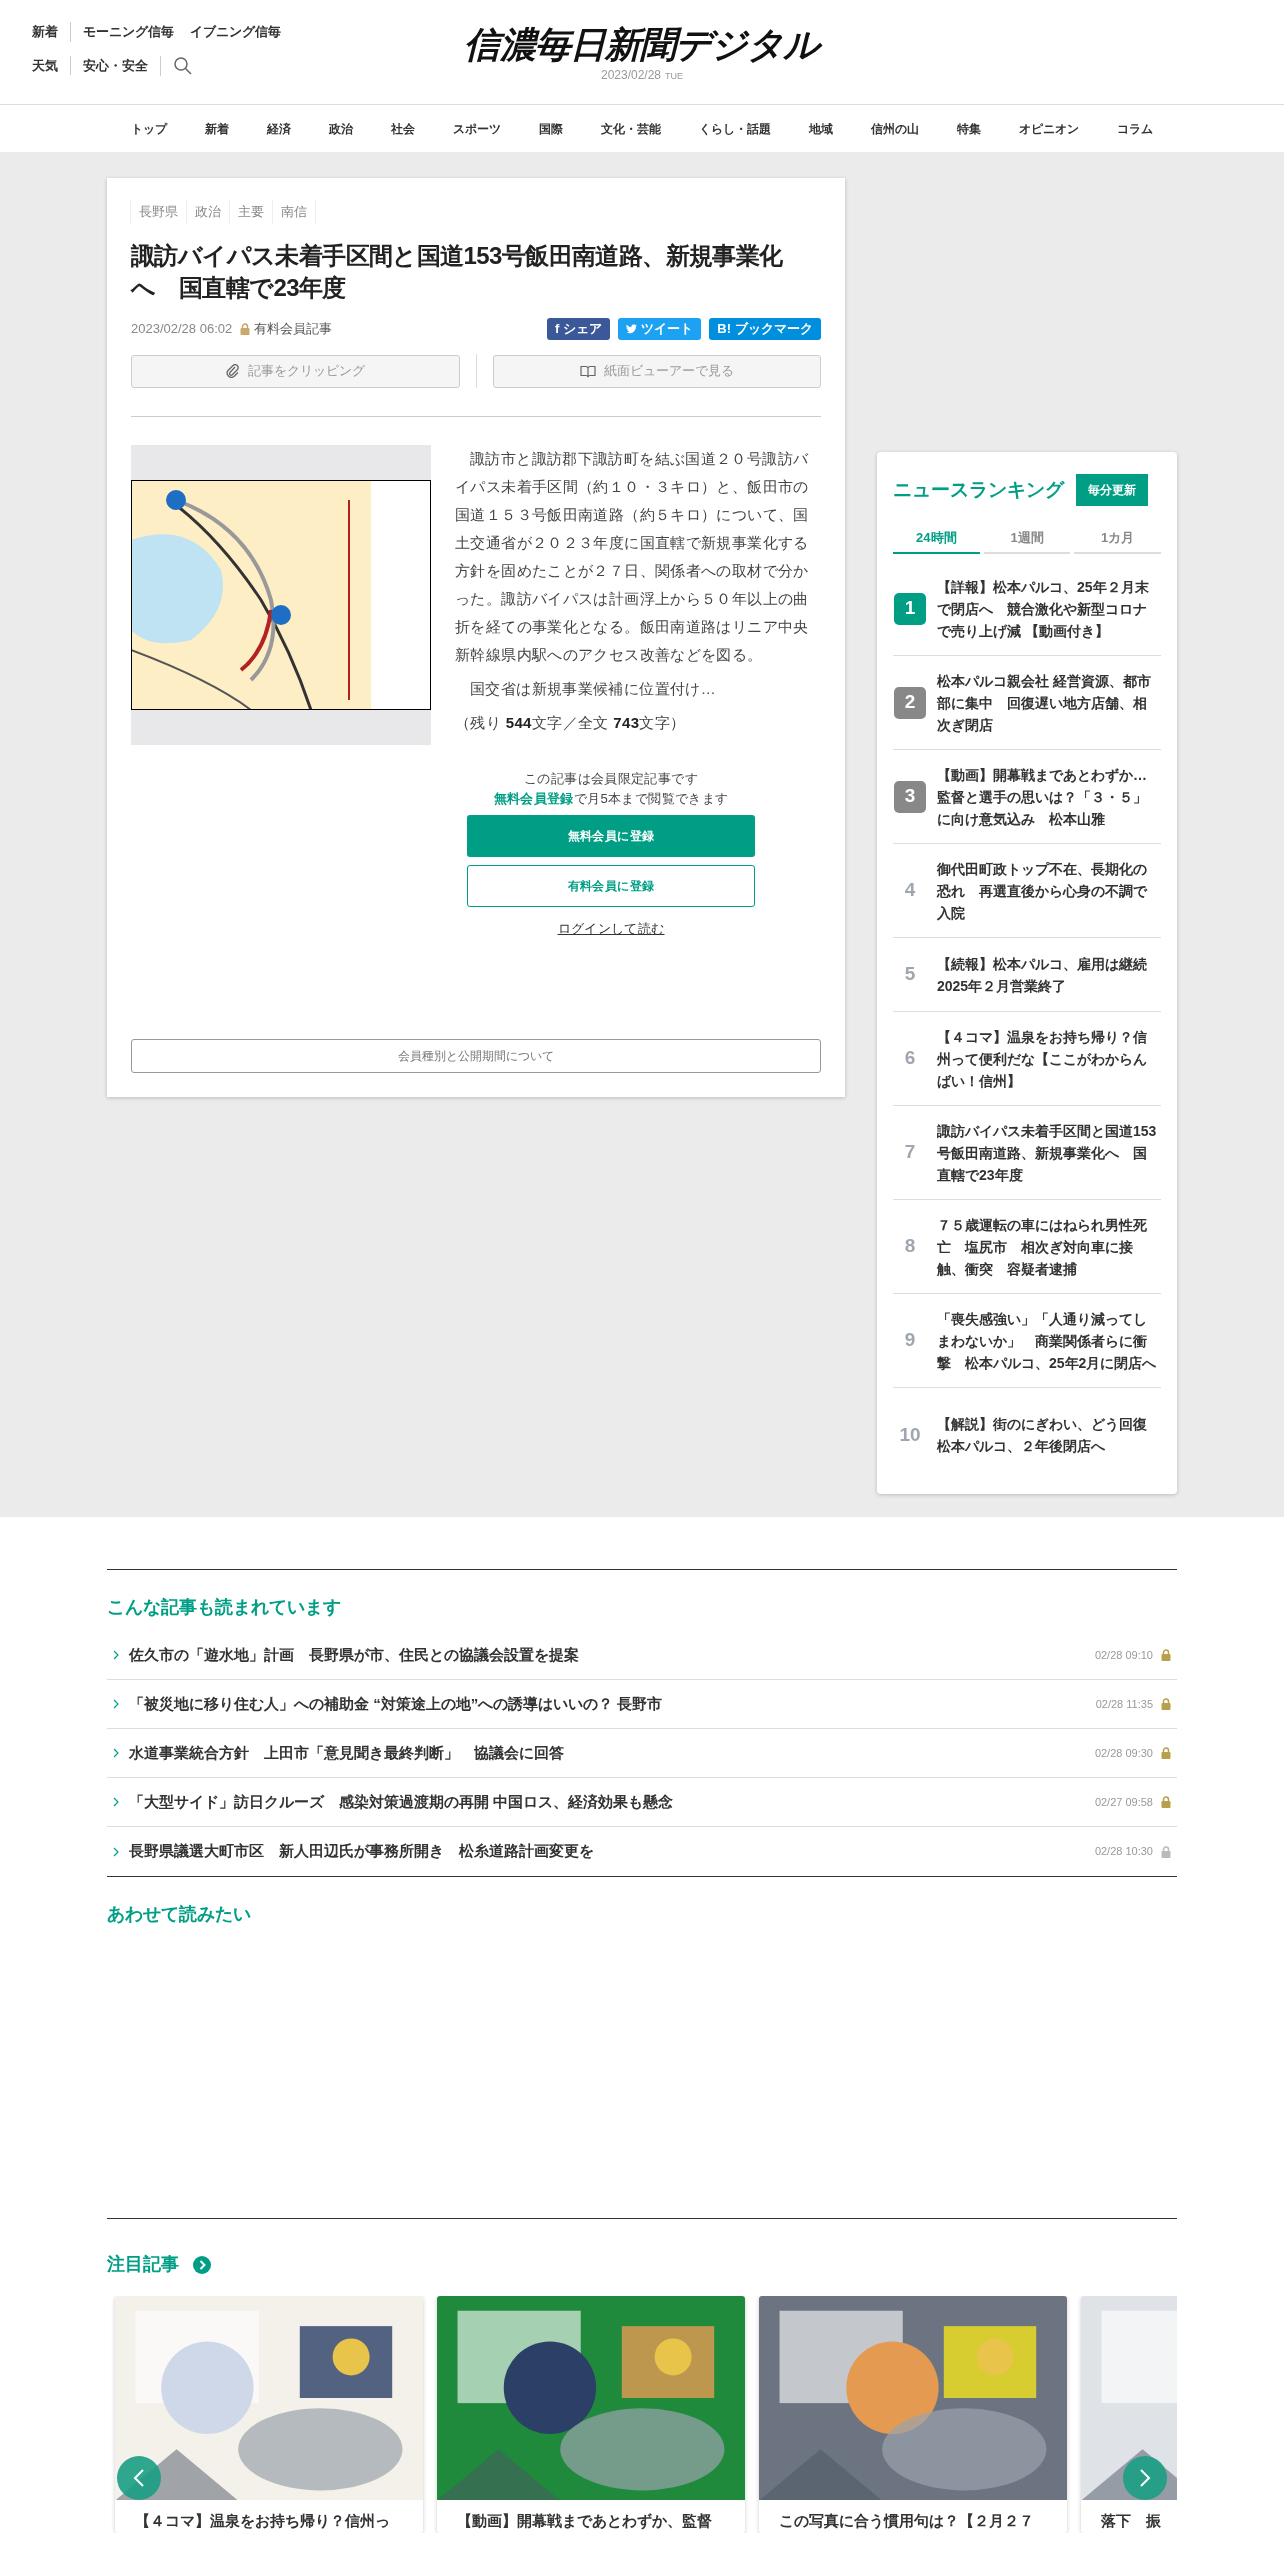  Describe the element at coordinates (202, 2264) in the screenshot. I see `chevron-circle-icon` at that location.